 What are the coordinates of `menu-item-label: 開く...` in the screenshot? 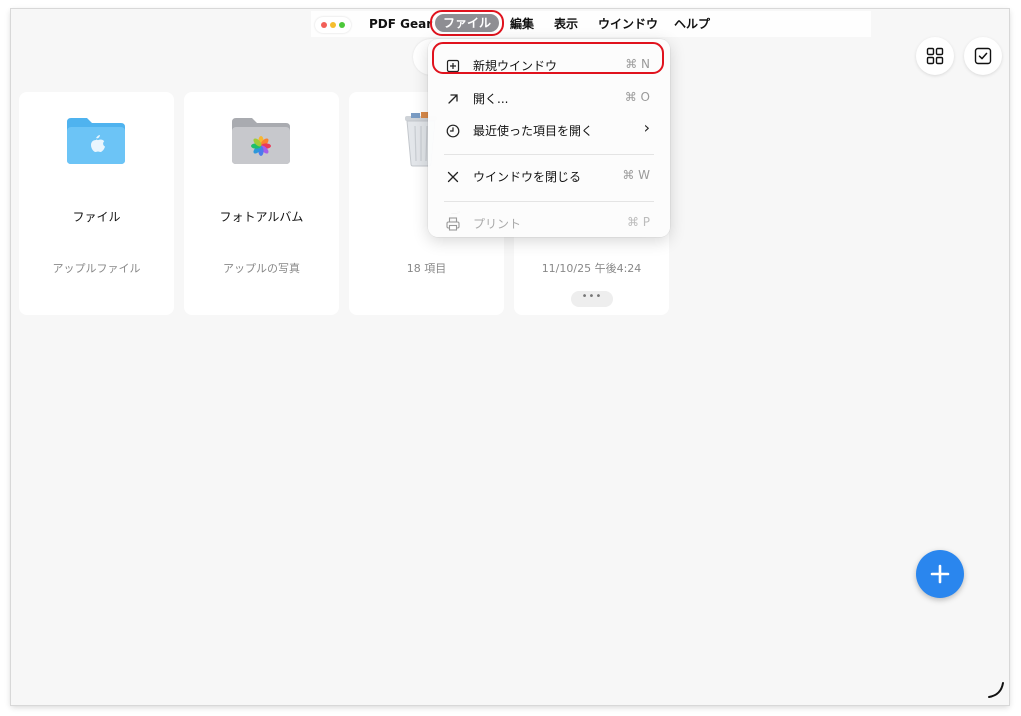 It's located at (491, 99).